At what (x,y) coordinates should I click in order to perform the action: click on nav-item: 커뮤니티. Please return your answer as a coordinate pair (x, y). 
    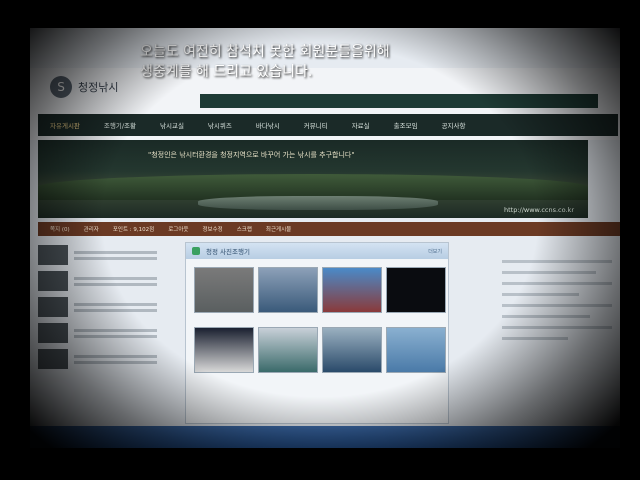
    Looking at the image, I should click on (316, 125).